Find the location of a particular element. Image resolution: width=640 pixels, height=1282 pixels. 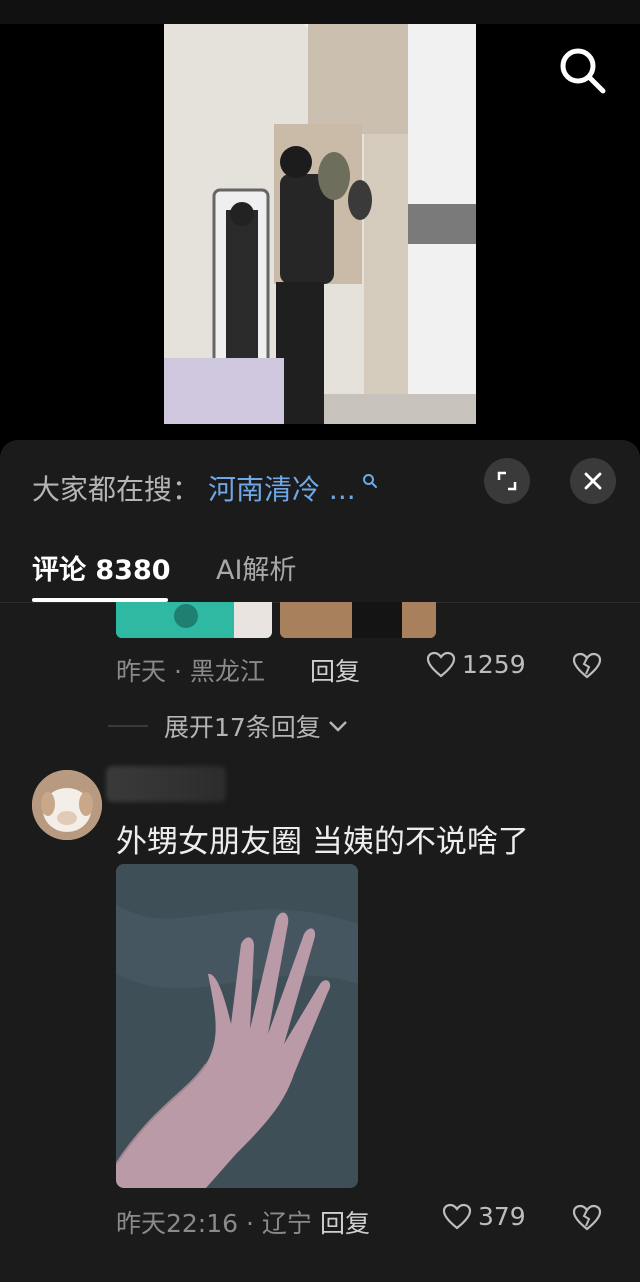

comment-meta: 昨天22:16 · 辽宁 is located at coordinates (214, 1223).